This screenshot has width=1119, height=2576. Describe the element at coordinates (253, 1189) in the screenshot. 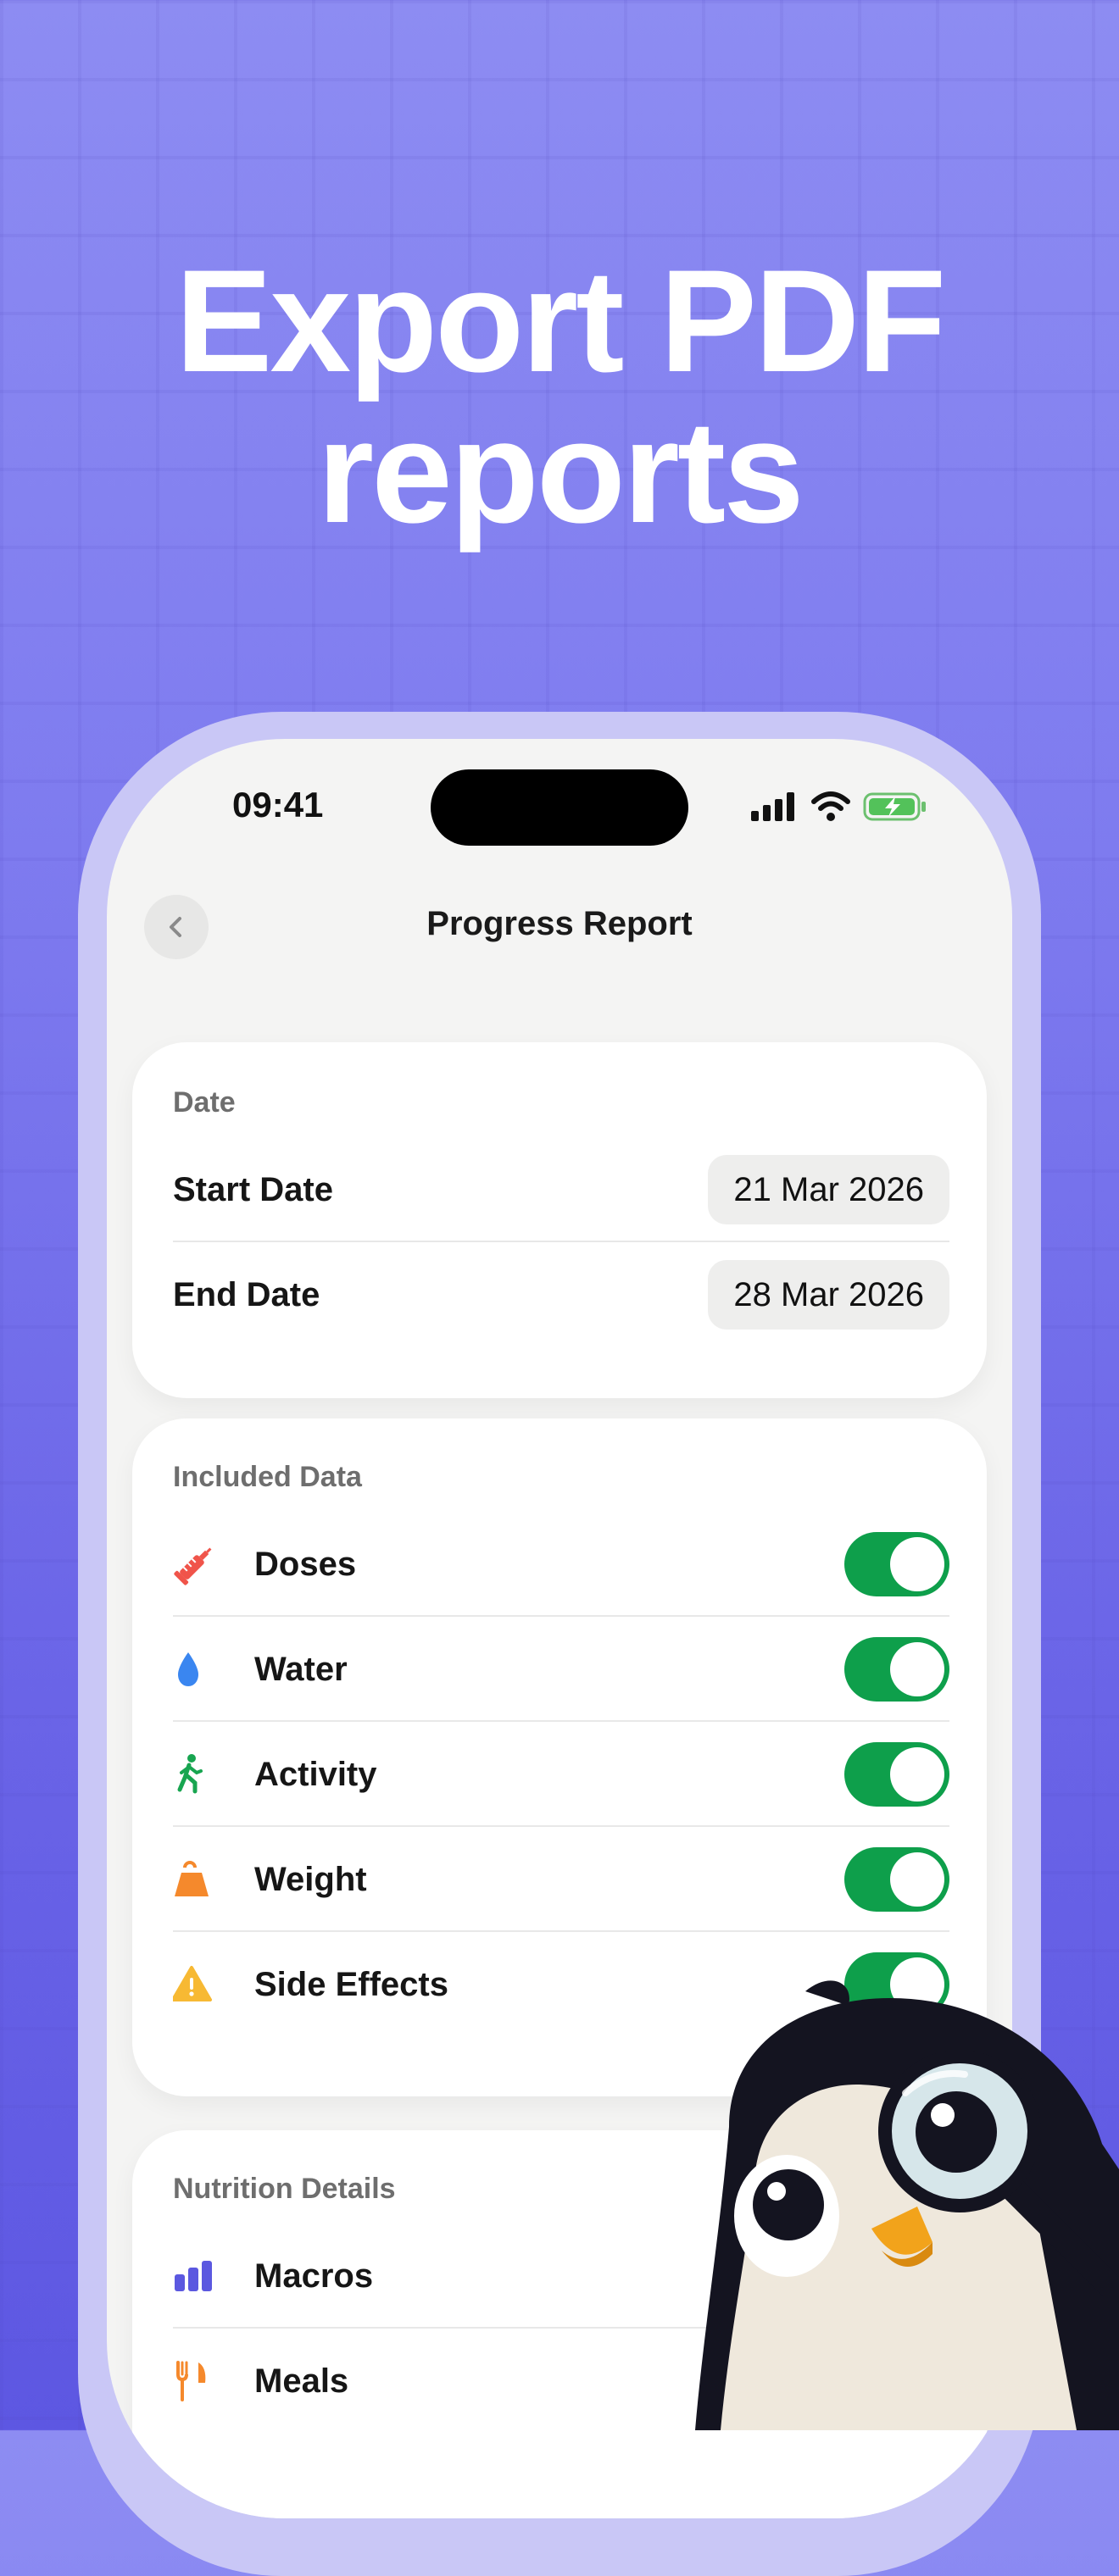

I see `start-date-label: Start Date` at that location.